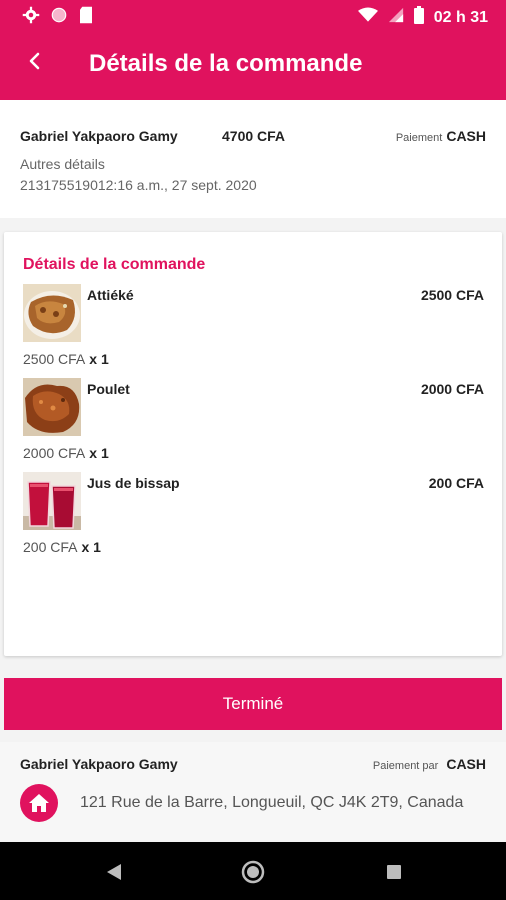  Describe the element at coordinates (253, 425) in the screenshot. I see `list-item: Poulet 2000 CFA 2000 CFA x 1` at that location.